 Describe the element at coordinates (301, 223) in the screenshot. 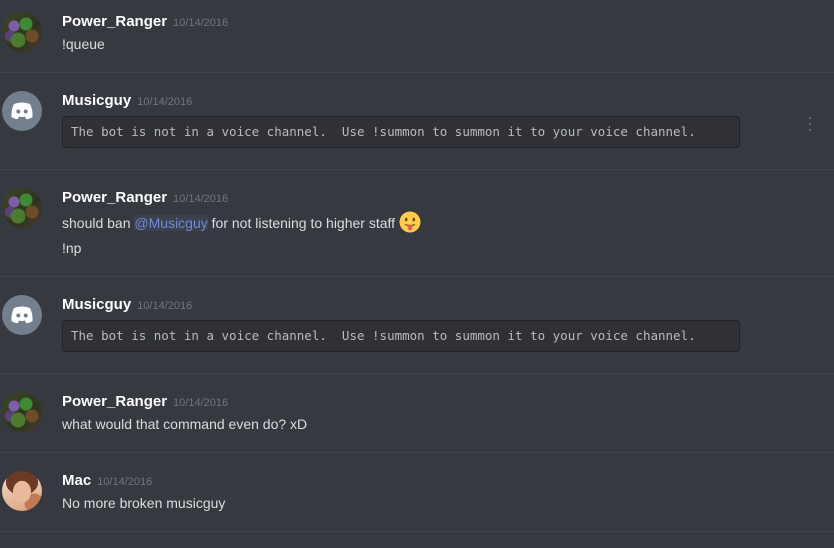

I see `message-text-part: for not listening to higher staff` at that location.